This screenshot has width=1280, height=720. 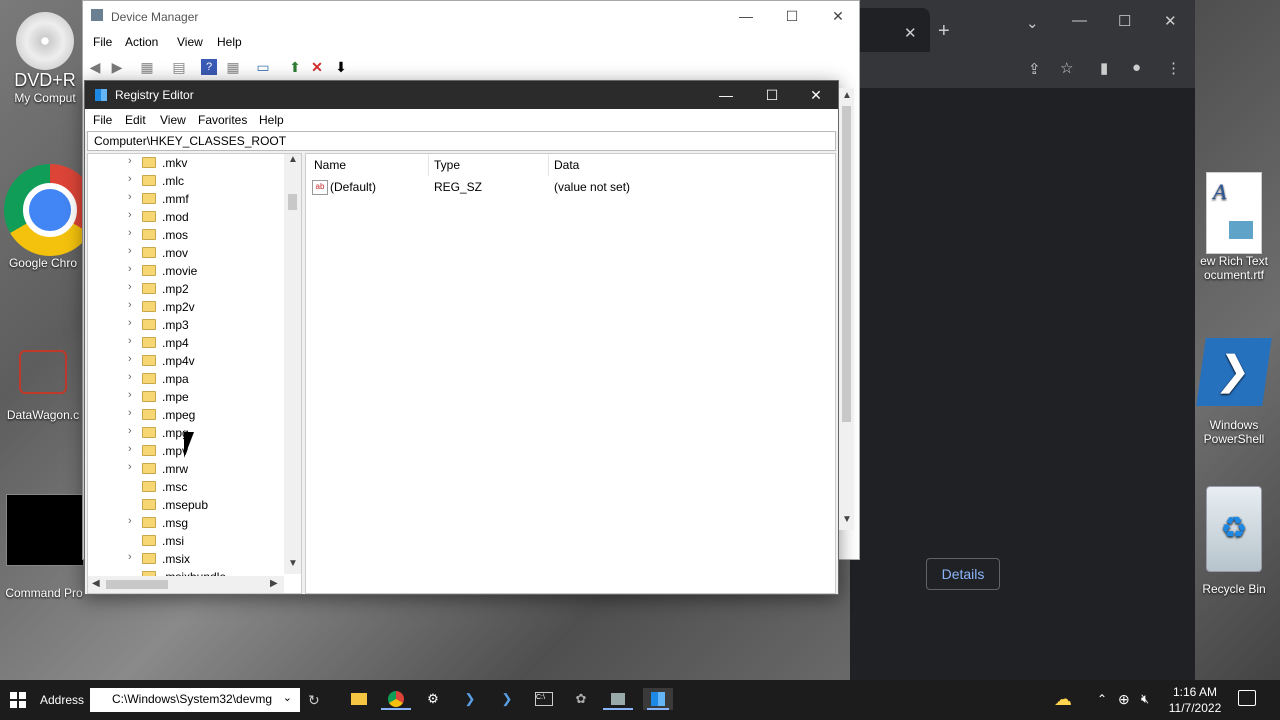 What do you see at coordinates (186, 163) in the screenshot?
I see `tree-item: › .mkv` at bounding box center [186, 163].